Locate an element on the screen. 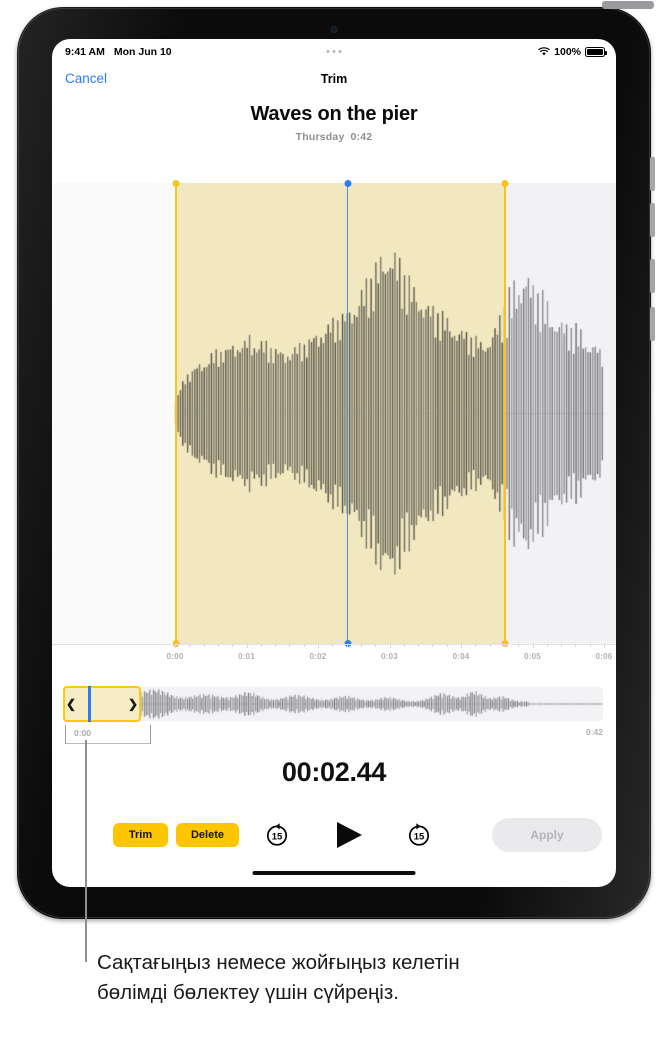  battery-fill is located at coordinates (595, 51).